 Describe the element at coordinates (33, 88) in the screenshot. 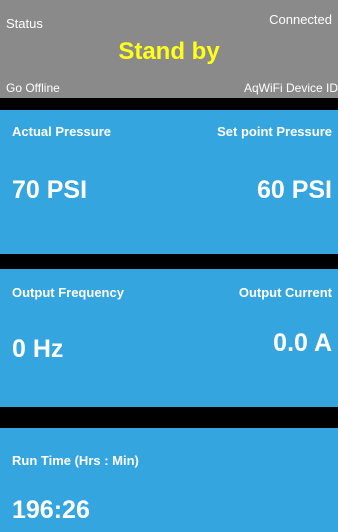

I see `go-offline-button: Go Offline` at that location.